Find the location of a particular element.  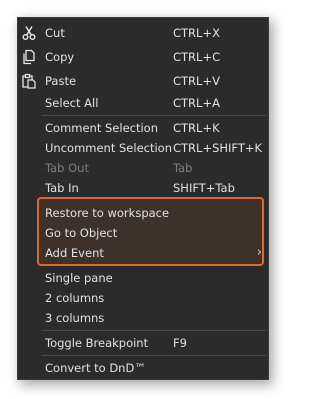

menu-item-label: Copy is located at coordinates (60, 57).